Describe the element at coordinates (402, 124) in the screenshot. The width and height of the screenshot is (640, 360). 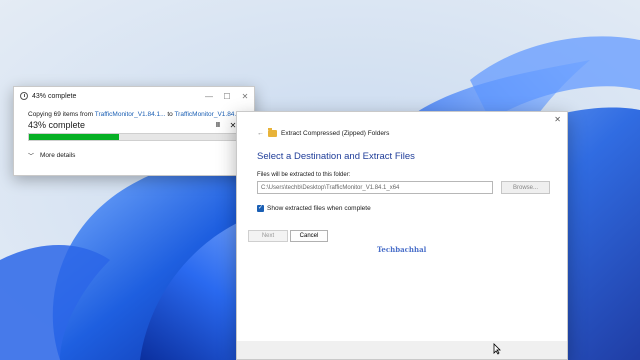
I see `wizard-header: ← Extract Compressed (Zipped) Folders` at that location.